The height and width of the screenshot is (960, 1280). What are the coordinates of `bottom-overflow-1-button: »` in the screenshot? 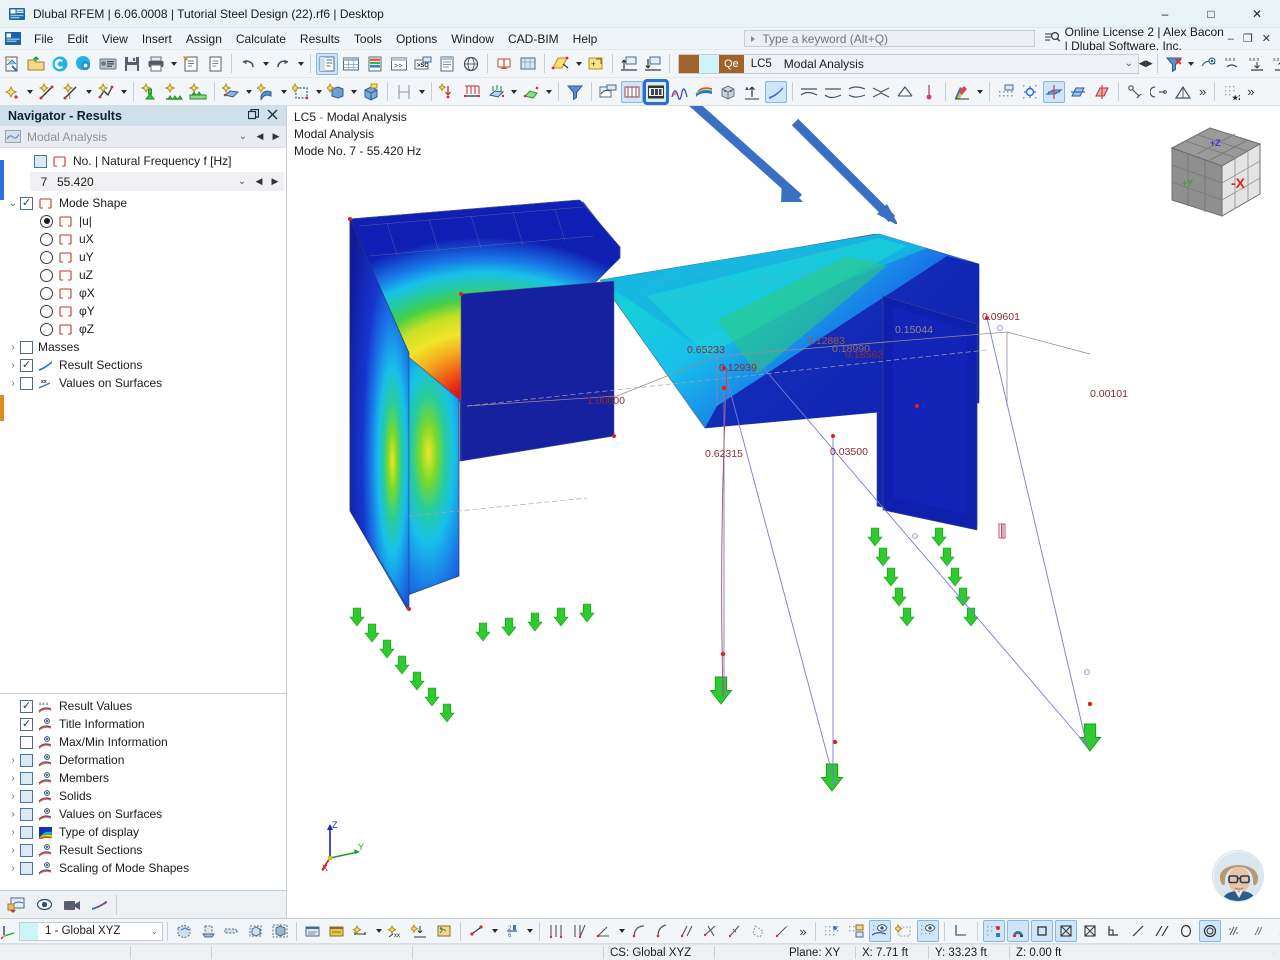 It's located at (802, 931).